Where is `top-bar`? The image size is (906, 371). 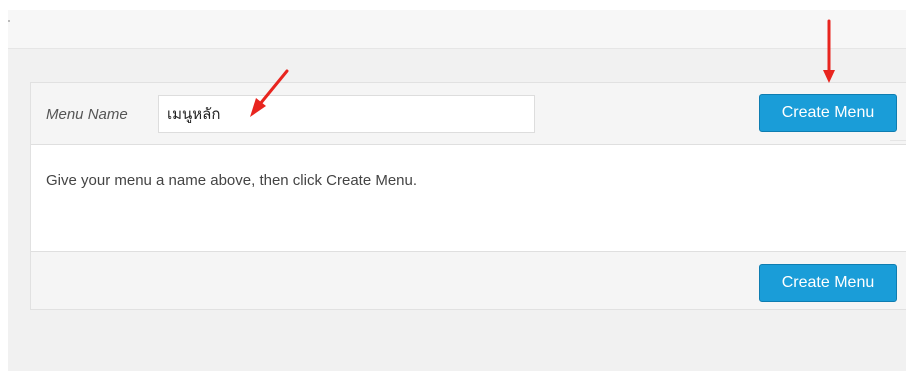
top-bar is located at coordinates (457, 29).